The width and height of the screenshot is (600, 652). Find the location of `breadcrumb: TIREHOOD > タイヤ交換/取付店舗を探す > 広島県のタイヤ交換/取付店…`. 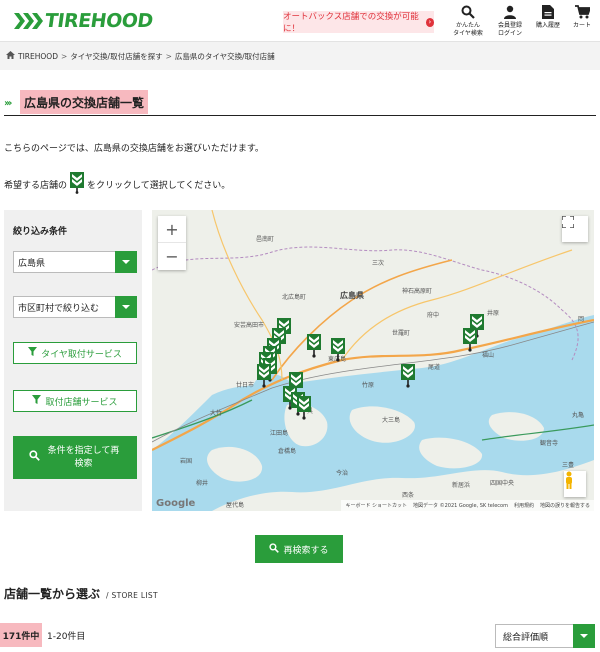

breadcrumb: TIREHOOD > タイヤ交換/取付店舗を探す > 広島県のタイヤ交換/取付店… is located at coordinates (300, 56).